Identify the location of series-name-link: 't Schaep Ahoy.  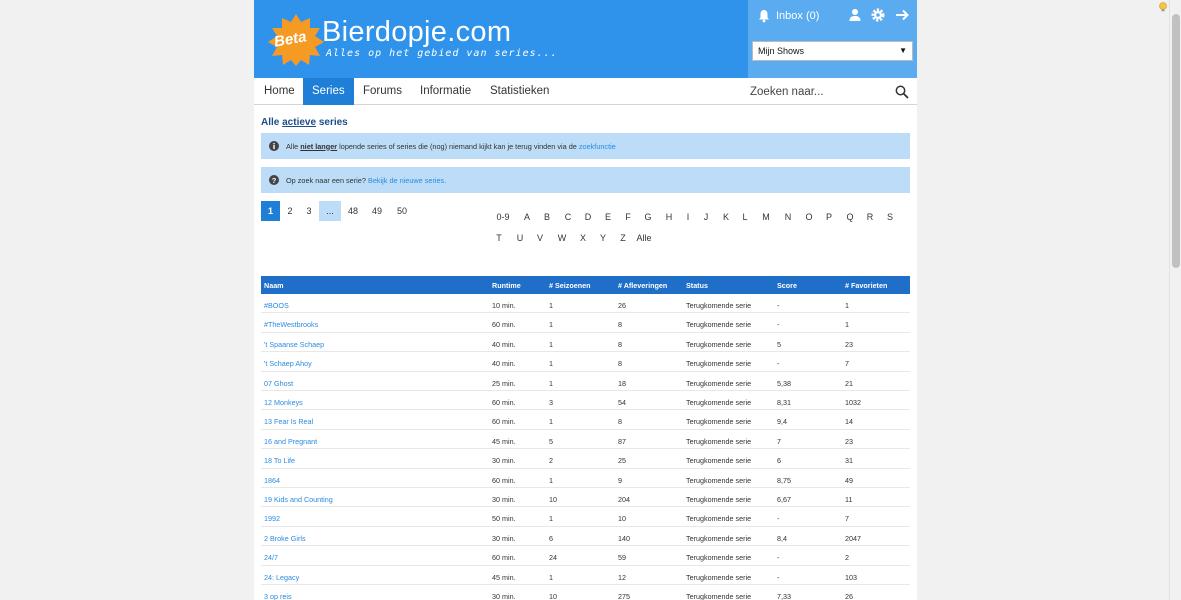
(288, 363).